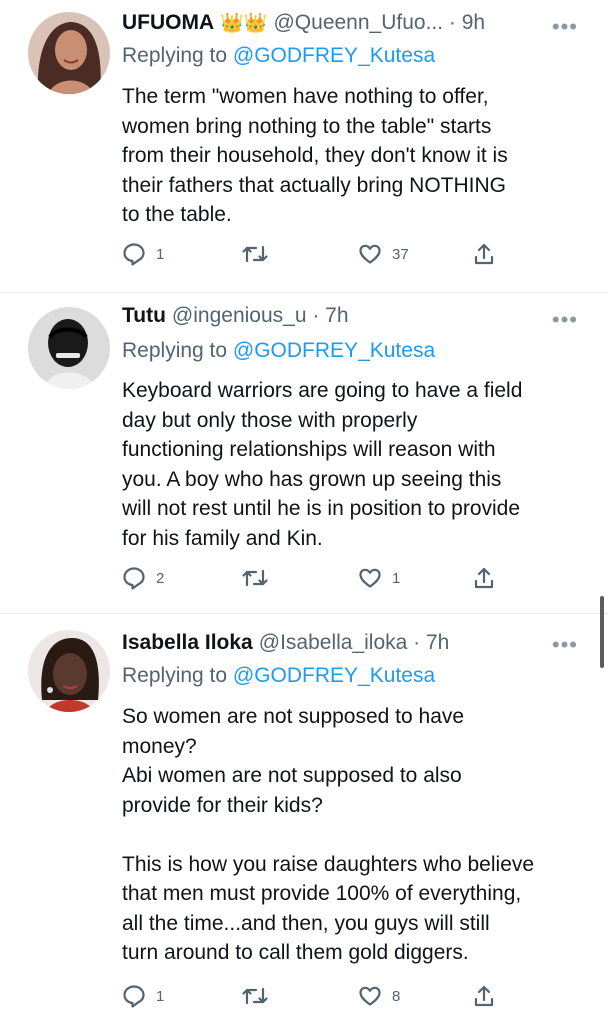  What do you see at coordinates (355, 316) in the screenshot?
I see `tweet-header: Tutu @ingenious_u · 7h` at bounding box center [355, 316].